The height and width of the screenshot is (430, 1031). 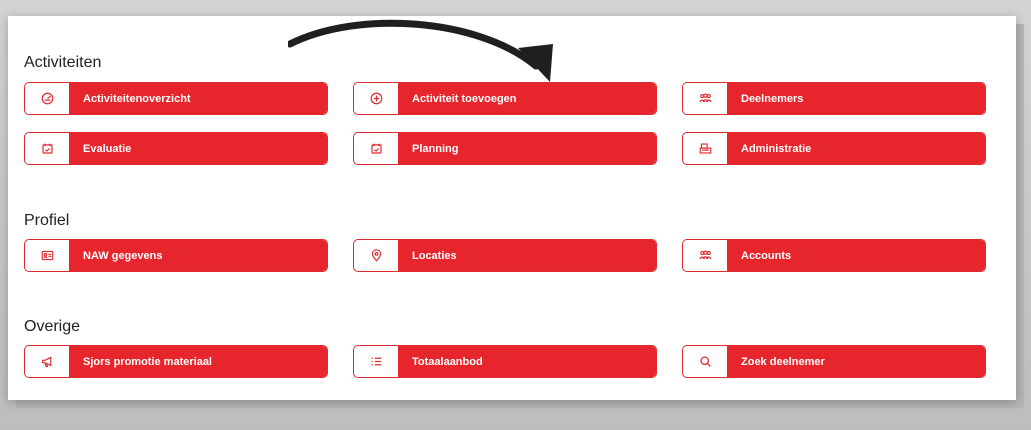 What do you see at coordinates (198, 255) in the screenshot?
I see `tile-label: NAW gegevens` at bounding box center [198, 255].